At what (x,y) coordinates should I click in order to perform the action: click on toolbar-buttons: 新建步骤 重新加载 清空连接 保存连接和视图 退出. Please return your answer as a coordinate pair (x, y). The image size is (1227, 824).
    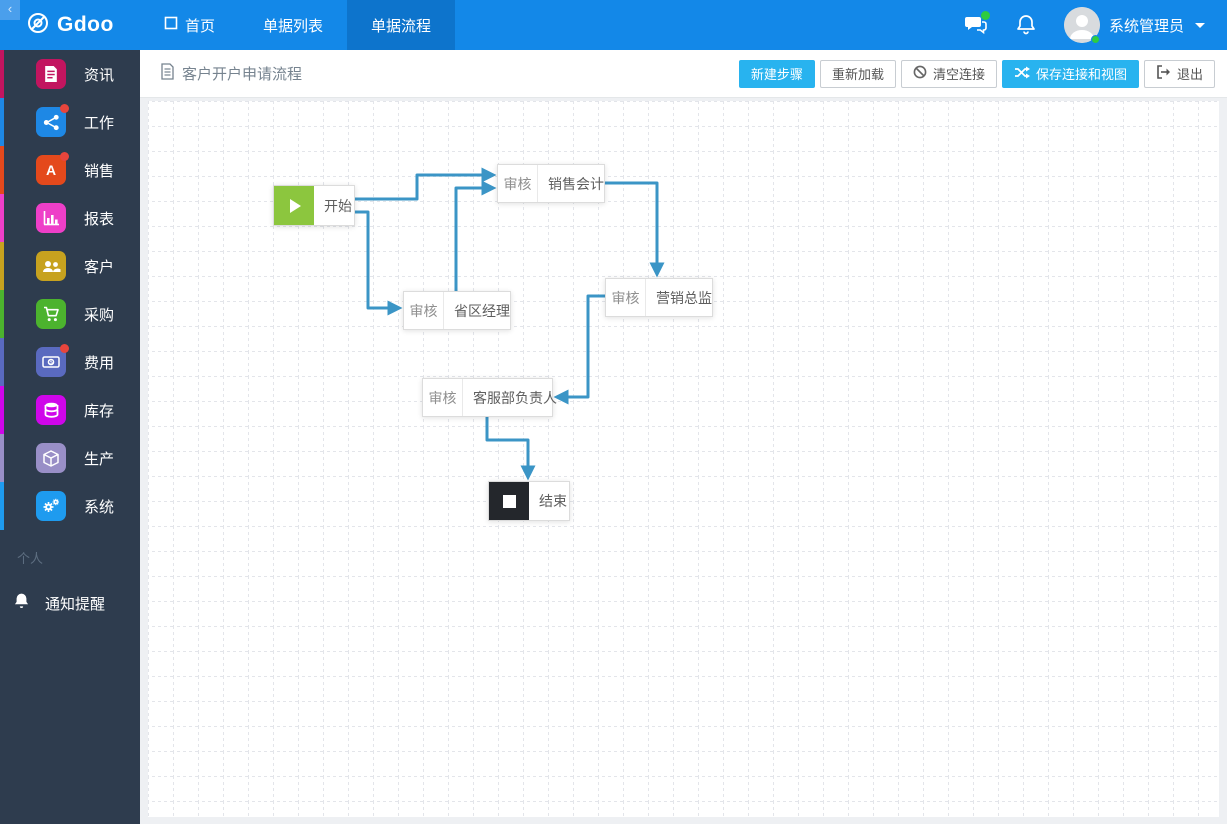
    Looking at the image, I should click on (976, 73).